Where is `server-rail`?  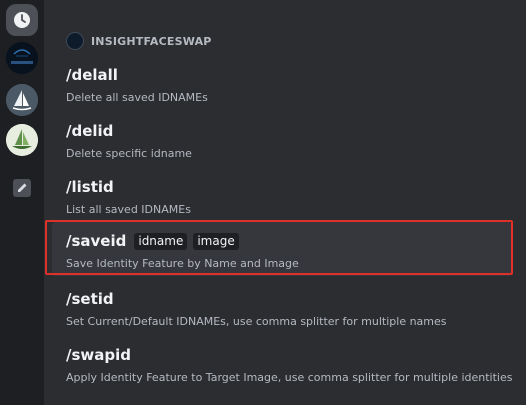 server-rail is located at coordinates (22, 202).